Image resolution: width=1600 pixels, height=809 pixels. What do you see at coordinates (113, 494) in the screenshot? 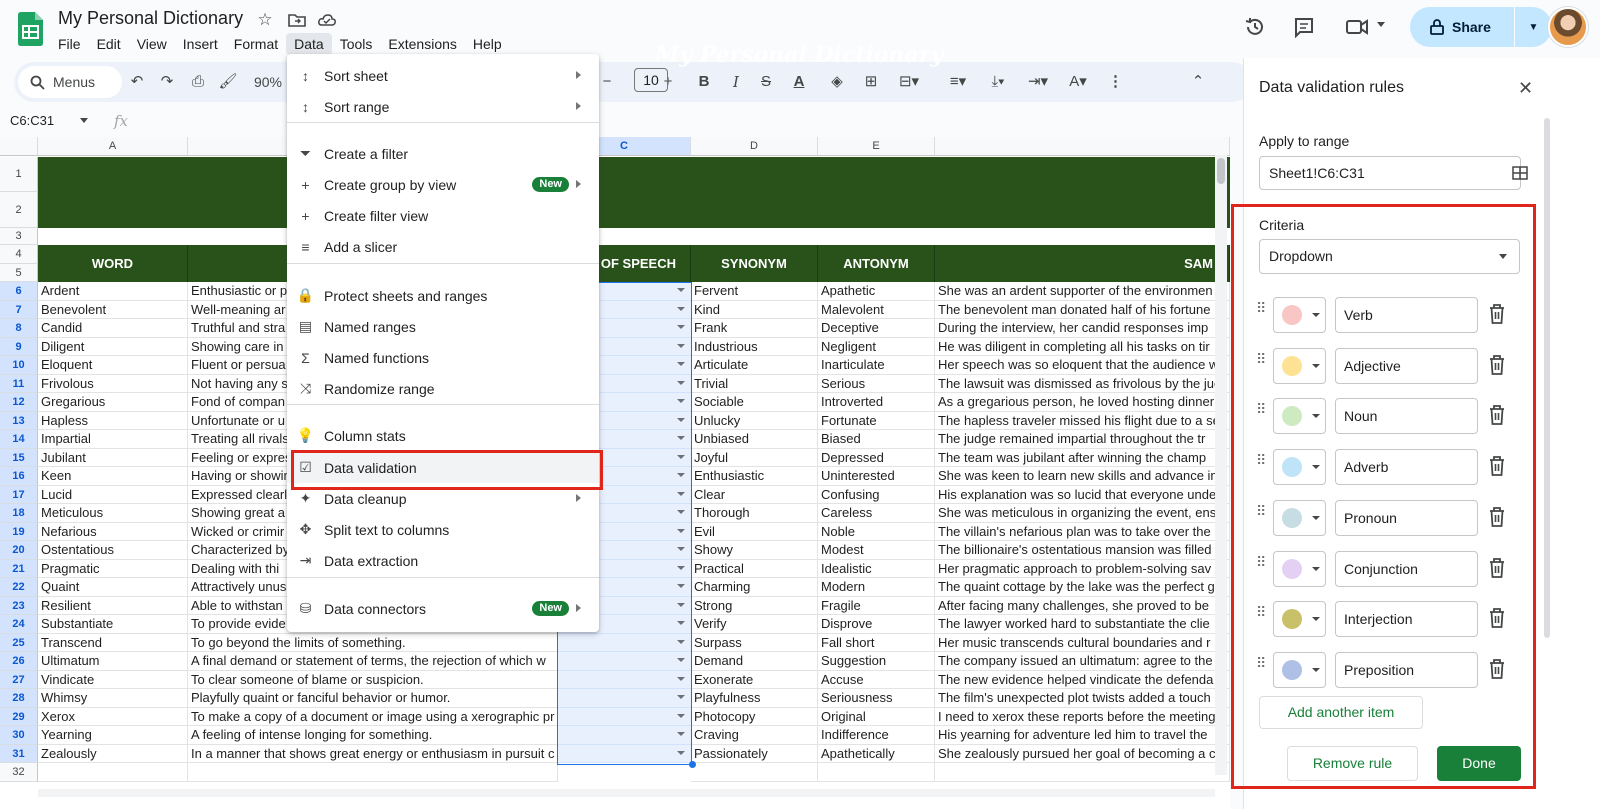
I see `cell-word: Lucid` at bounding box center [113, 494].